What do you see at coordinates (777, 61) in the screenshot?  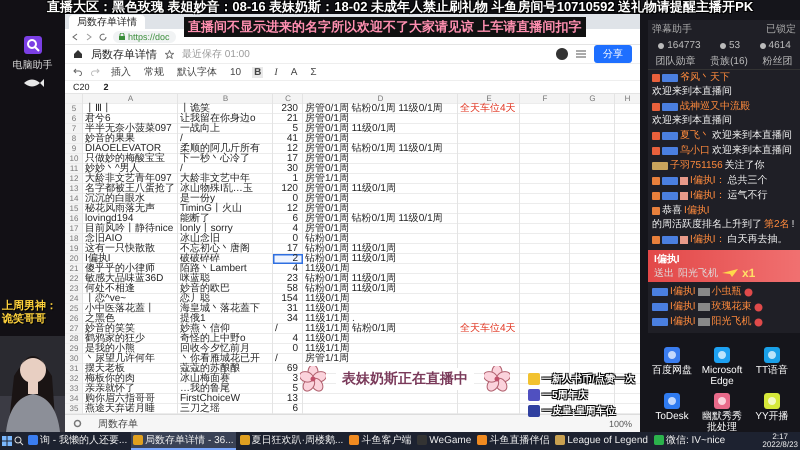 I see `panel-tab: 粉丝团` at bounding box center [777, 61].